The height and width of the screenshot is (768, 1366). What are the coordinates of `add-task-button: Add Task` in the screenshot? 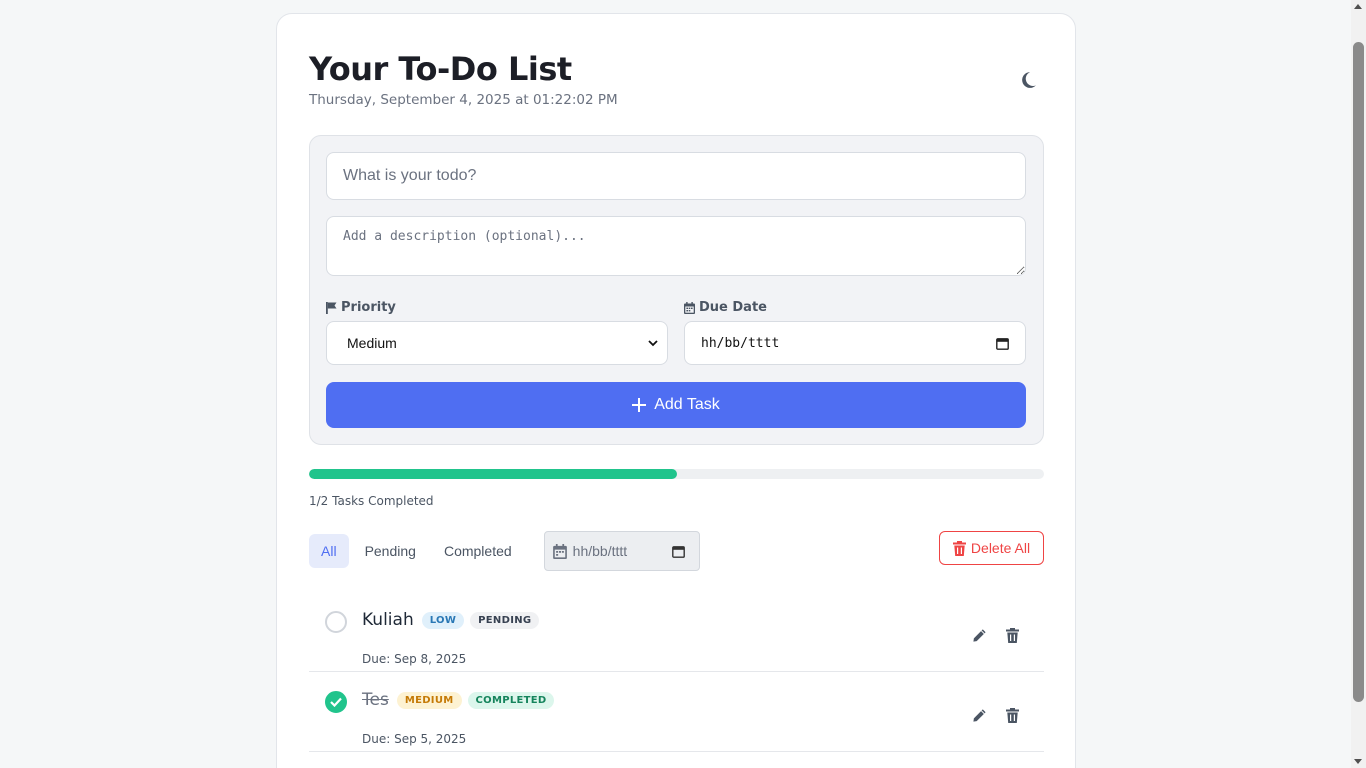 It's located at (676, 405).